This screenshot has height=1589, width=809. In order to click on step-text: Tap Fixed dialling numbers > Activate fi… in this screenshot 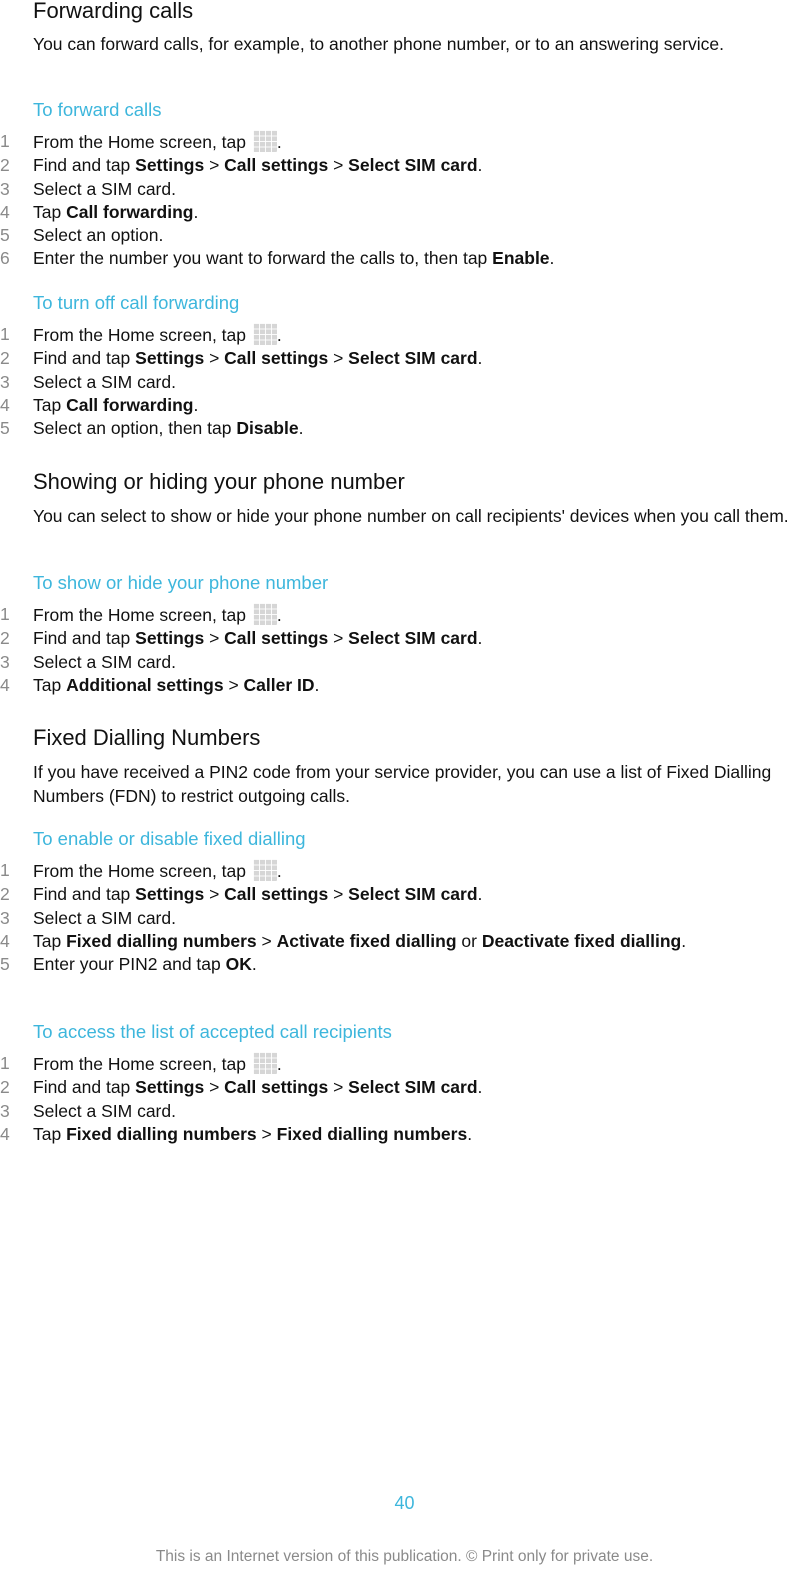, I will do `click(359, 941)`.